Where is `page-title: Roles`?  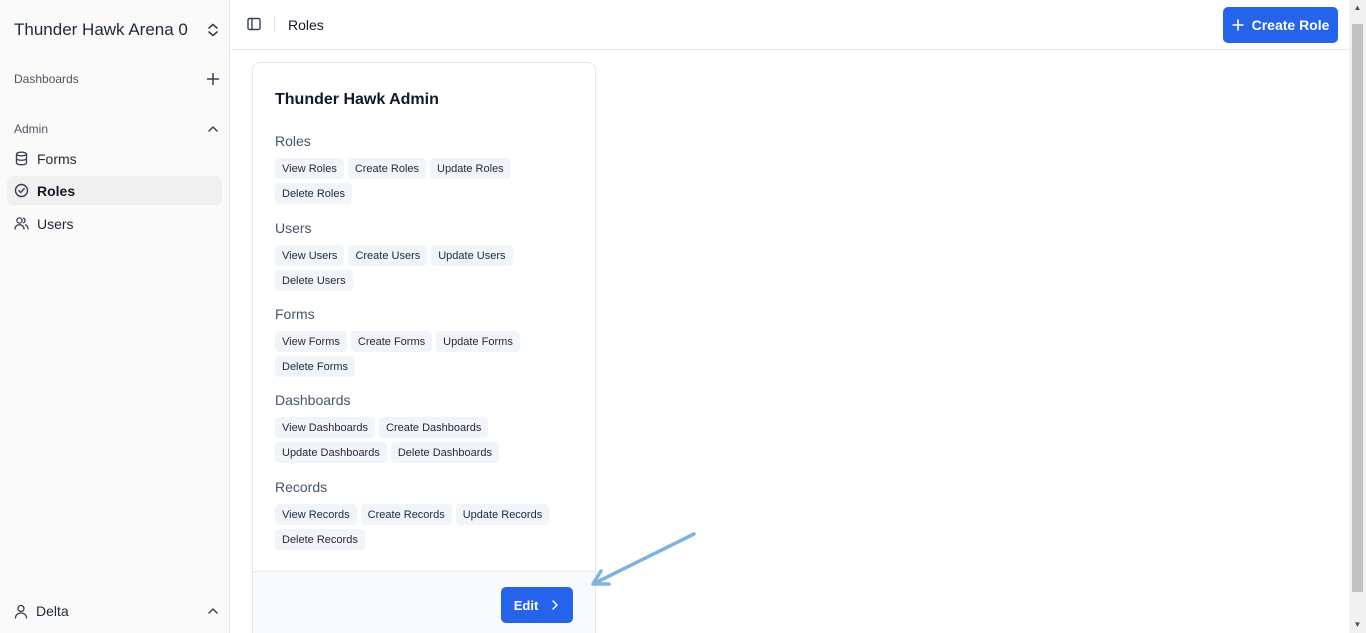
page-title: Roles is located at coordinates (306, 25).